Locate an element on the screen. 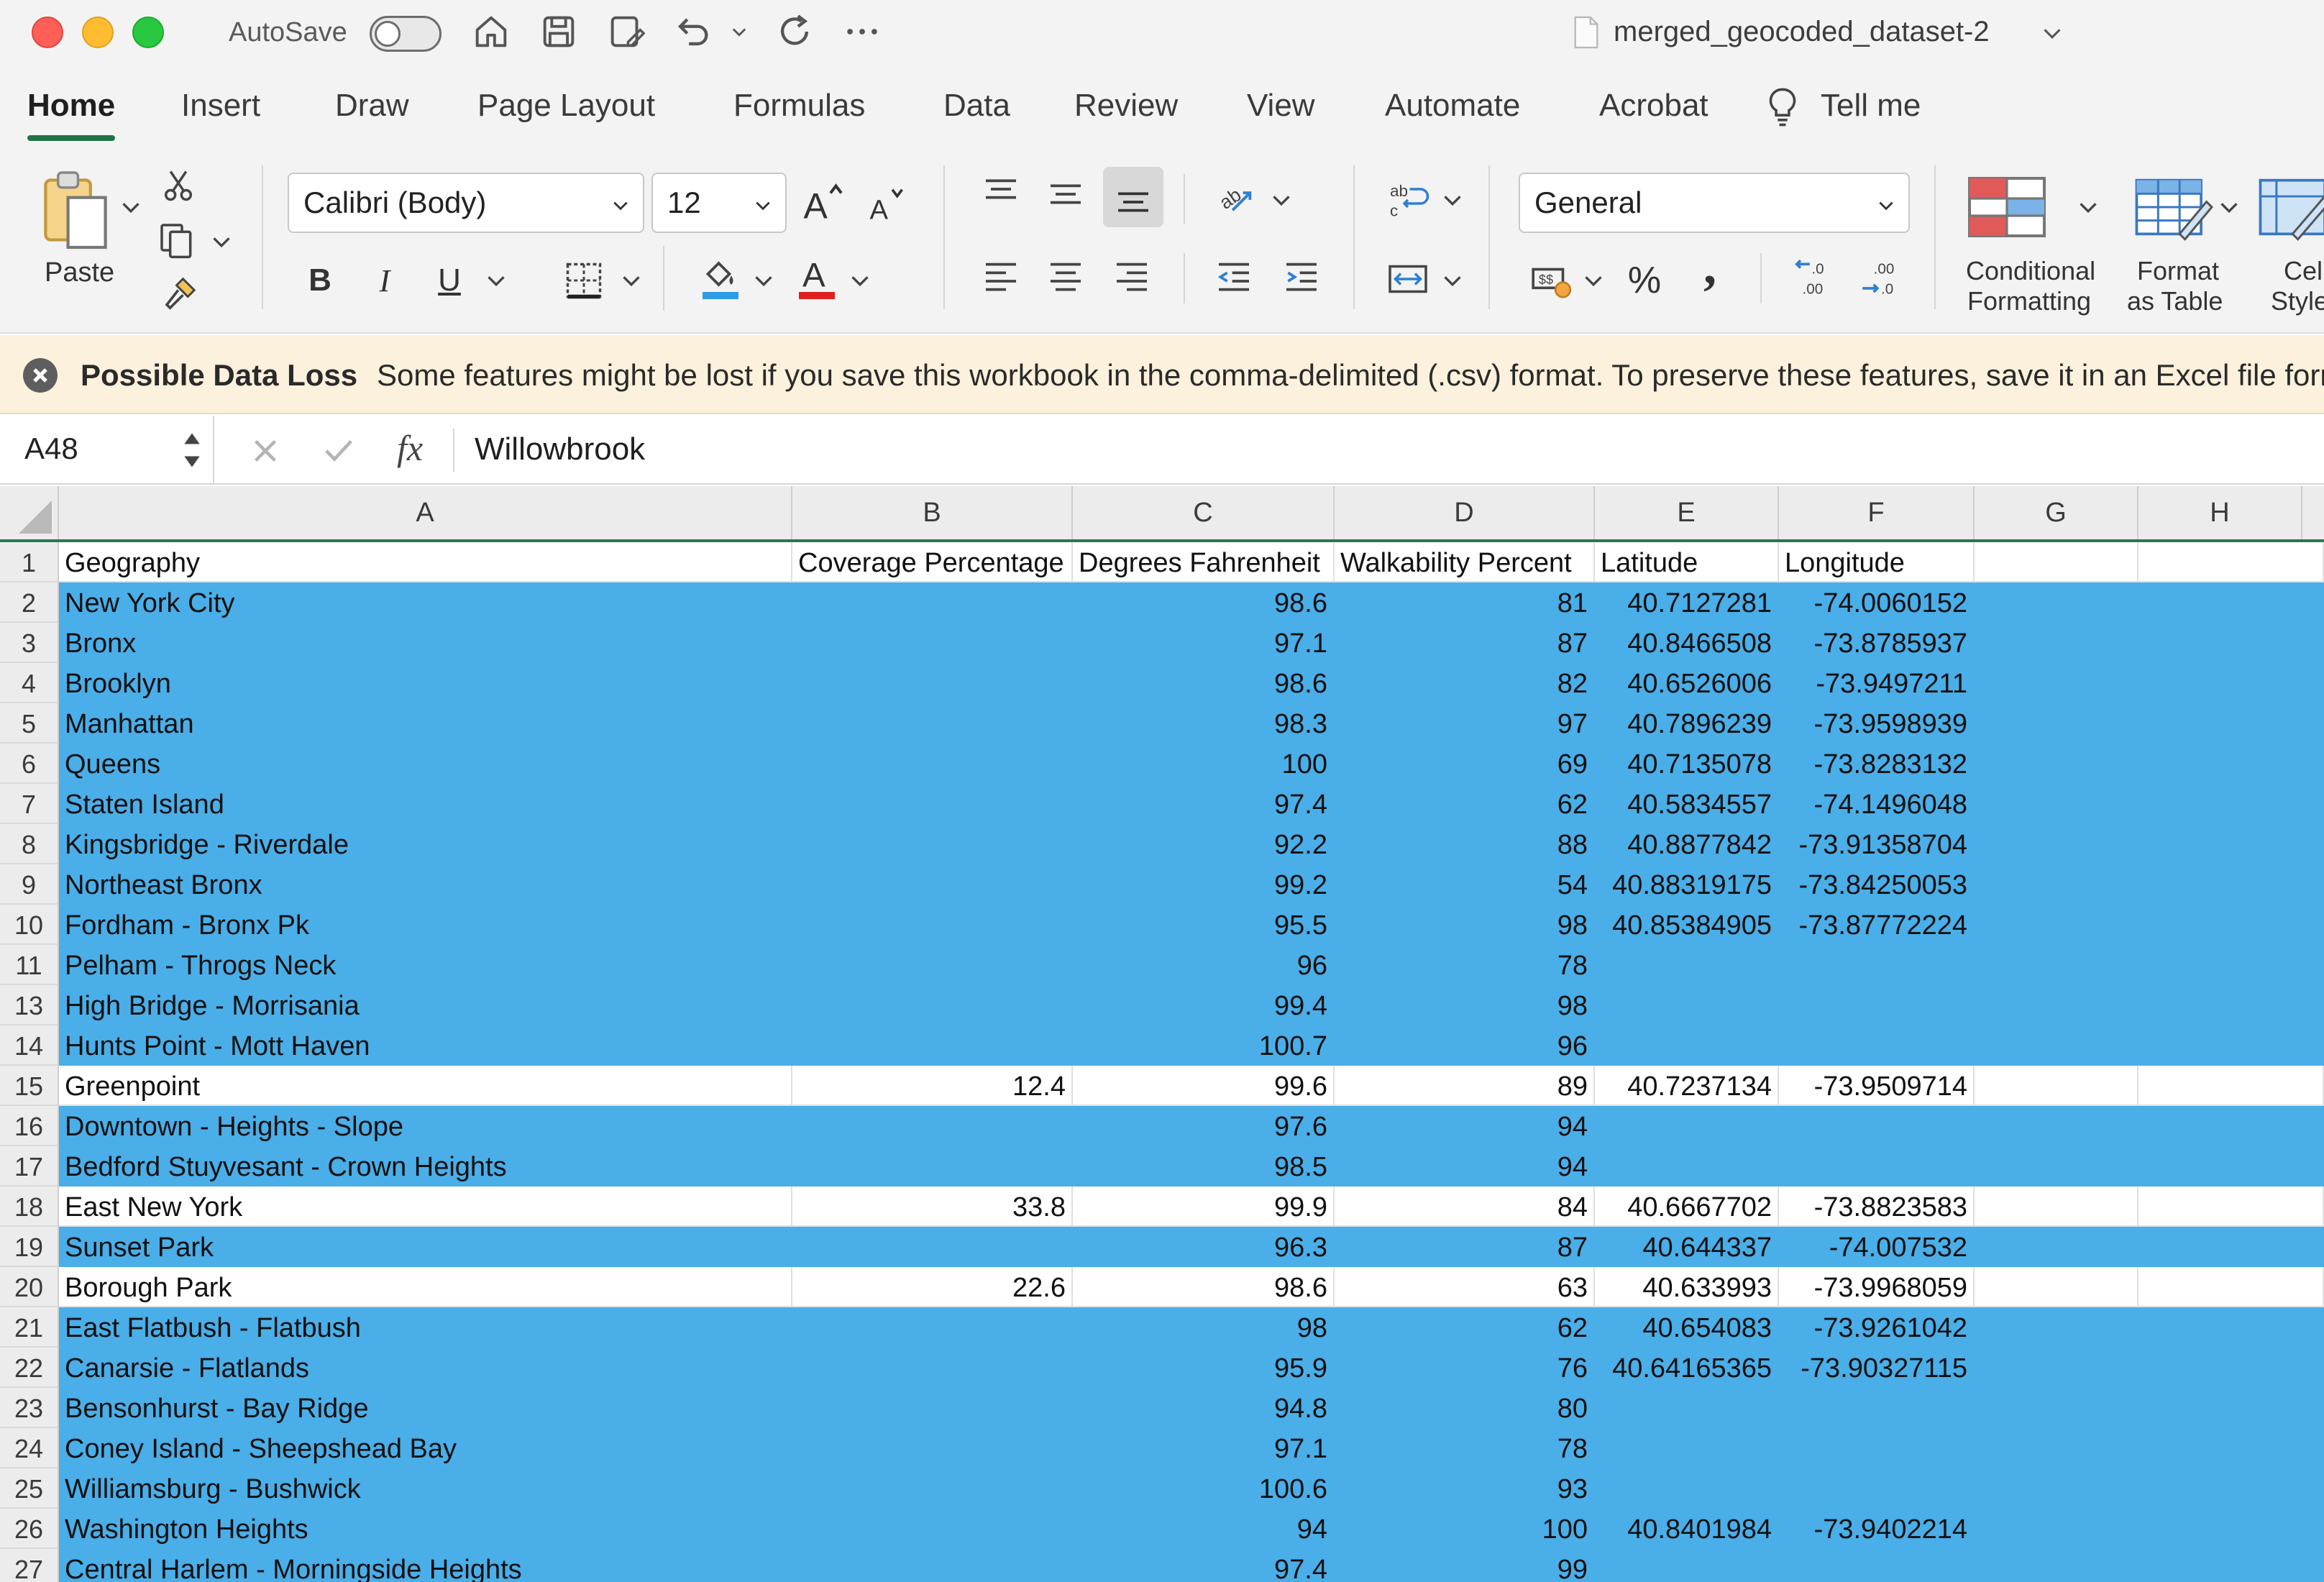 The height and width of the screenshot is (1582, 2324). cell-g24 is located at coordinates (2056, 1448).